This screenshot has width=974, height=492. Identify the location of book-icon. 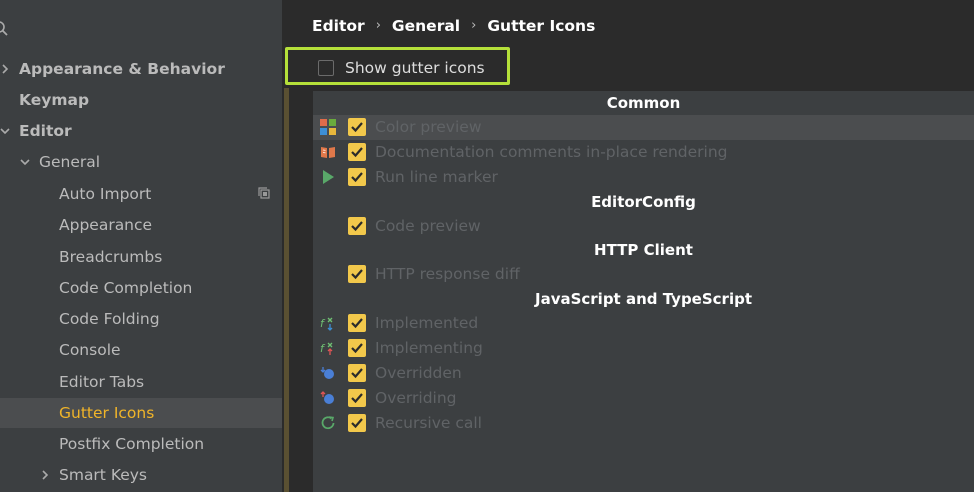
(328, 152).